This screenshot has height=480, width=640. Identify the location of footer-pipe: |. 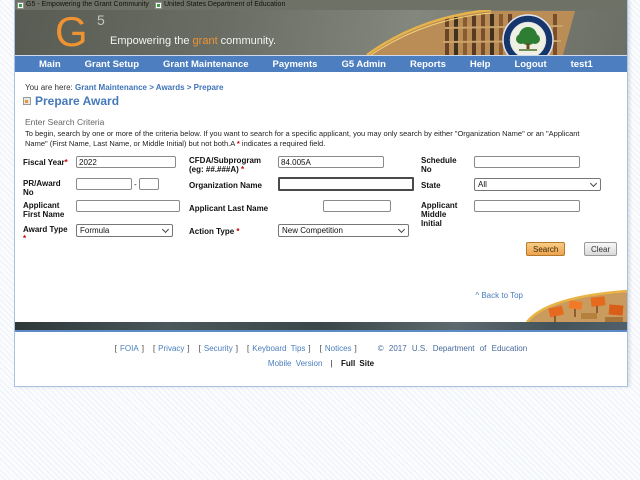
(331, 363).